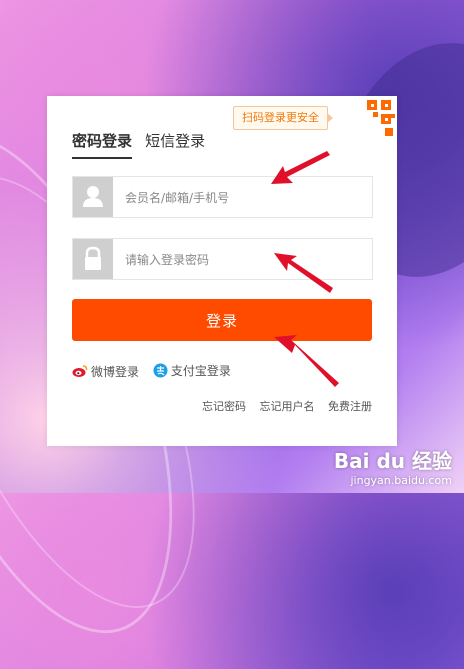 The image size is (464, 669). I want to click on lock-icon, so click(93, 259).